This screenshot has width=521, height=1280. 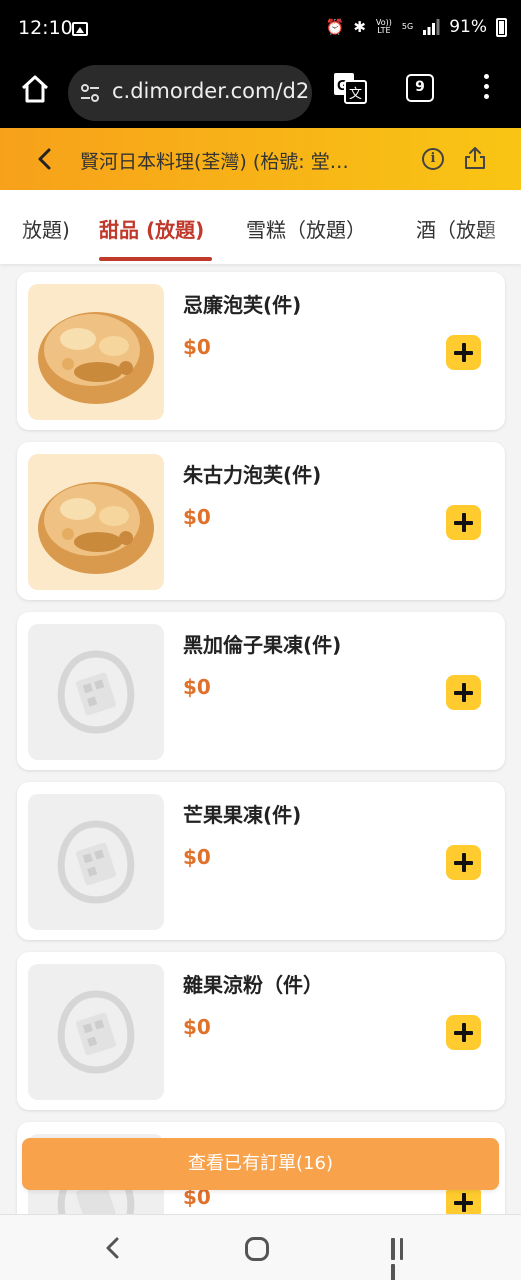 I want to click on menu-item-name: 忌廉泡芙(件), so click(x=242, y=305).